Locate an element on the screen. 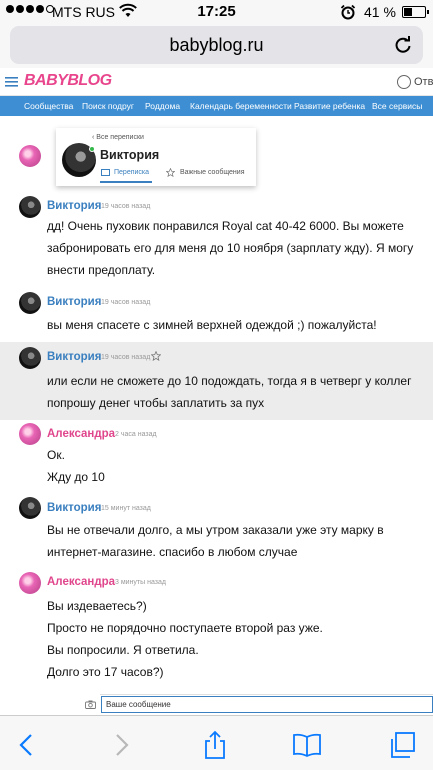 Image resolution: width=433 pixels, height=770 pixels. message-timestamp: 15 минут назад is located at coordinates (126, 508).